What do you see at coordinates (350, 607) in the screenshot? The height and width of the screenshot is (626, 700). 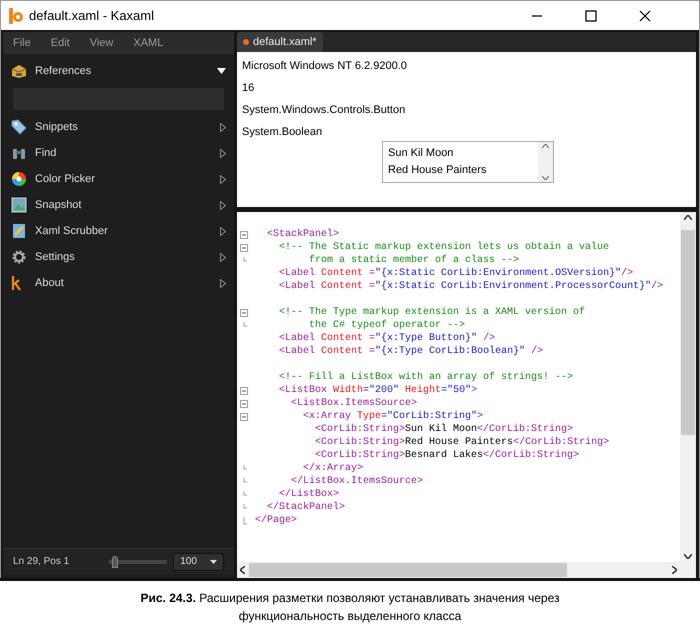 I see `figure-caption: Рис. 24.3. Расширения разметки позволяют устанавливать значения через функциональность выделенного класса` at bounding box center [350, 607].